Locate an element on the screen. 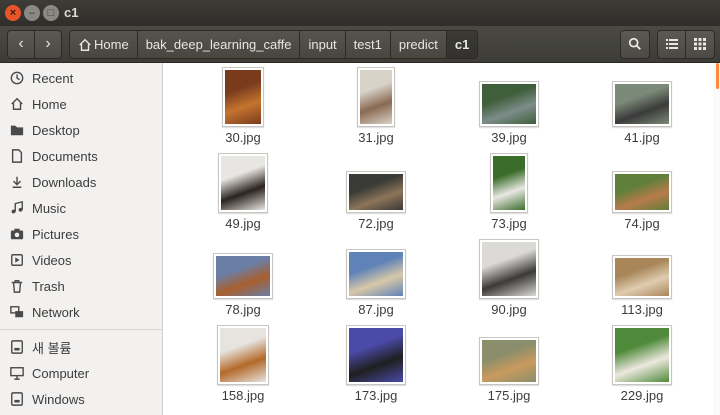  computer-icon is located at coordinates (17, 373).